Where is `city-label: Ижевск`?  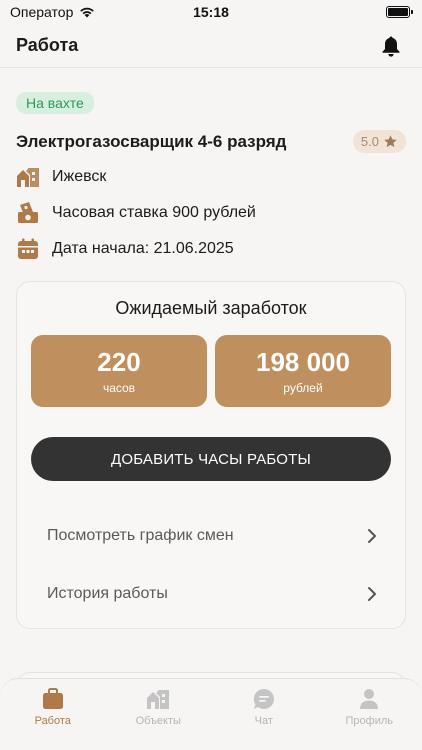 city-label: Ижевск is located at coordinates (79, 176).